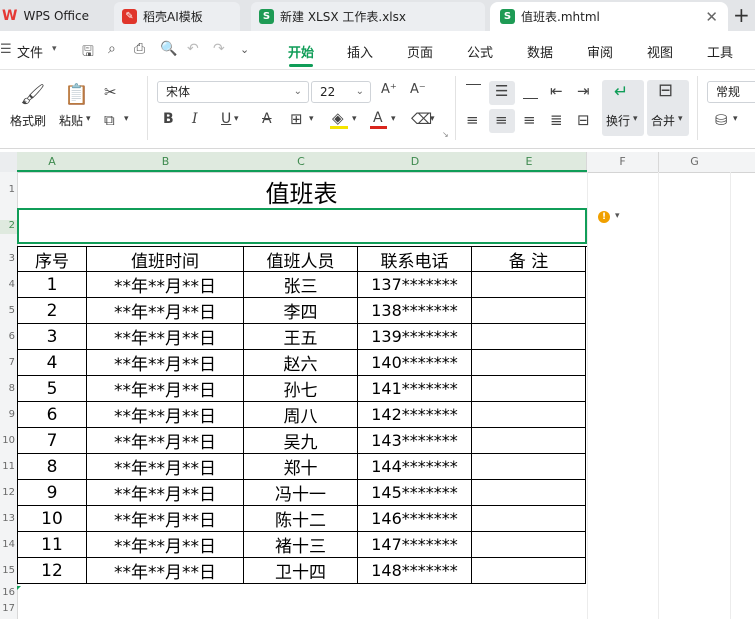 This screenshot has width=755, height=619. I want to click on bold-icon: B, so click(168, 119).